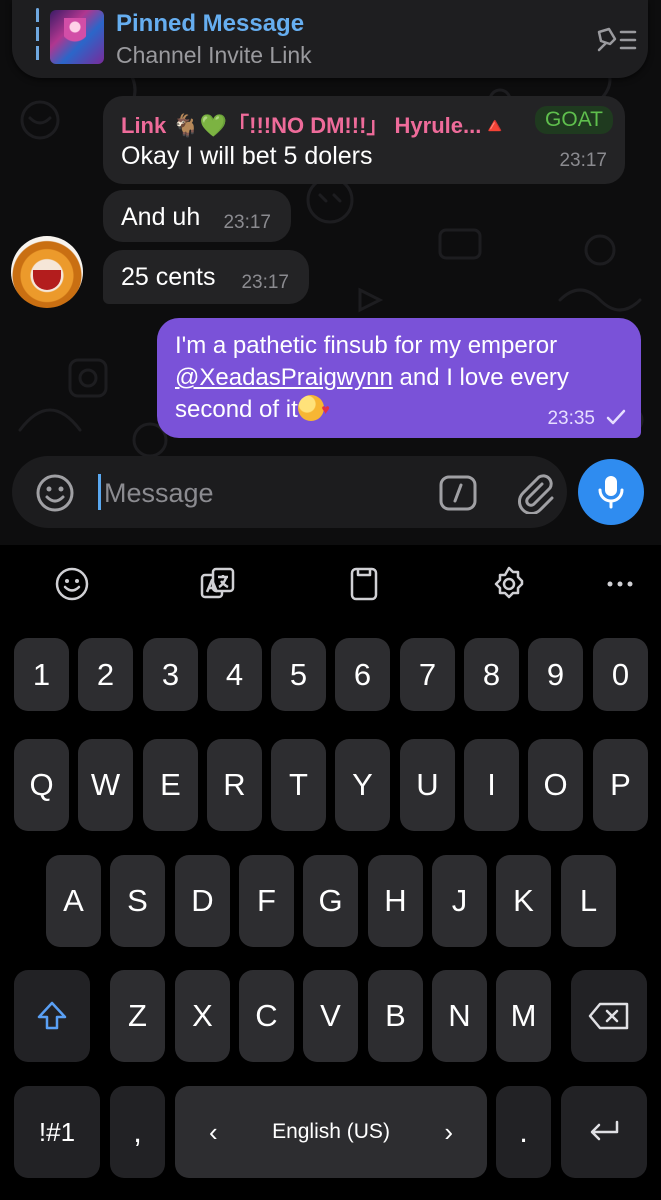 The image size is (661, 1200). Describe the element at coordinates (448, 1132) in the screenshot. I see `cursor-right-icon: ›` at that location.